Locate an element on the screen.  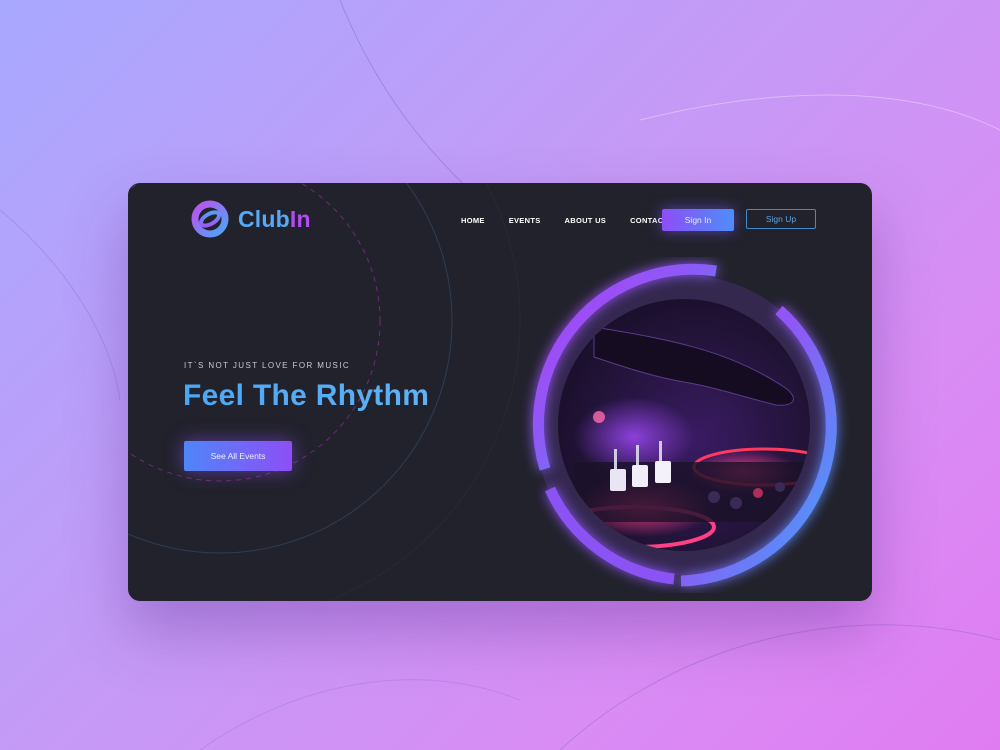
ring-logo-icon is located at coordinates (210, 219).